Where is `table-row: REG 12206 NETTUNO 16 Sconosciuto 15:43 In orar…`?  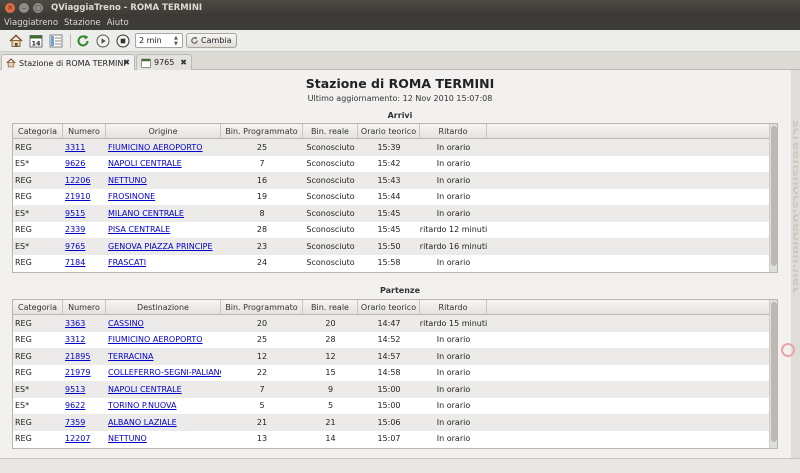 table-row: REG 12206 NETTUNO 16 Sconosciuto 15:43 In orar… is located at coordinates (395, 180).